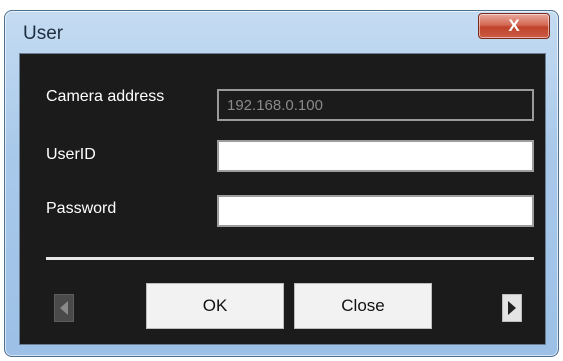 This screenshot has height=361, width=563. Describe the element at coordinates (105, 96) in the screenshot. I see `camera-address-label: Camera address` at that location.